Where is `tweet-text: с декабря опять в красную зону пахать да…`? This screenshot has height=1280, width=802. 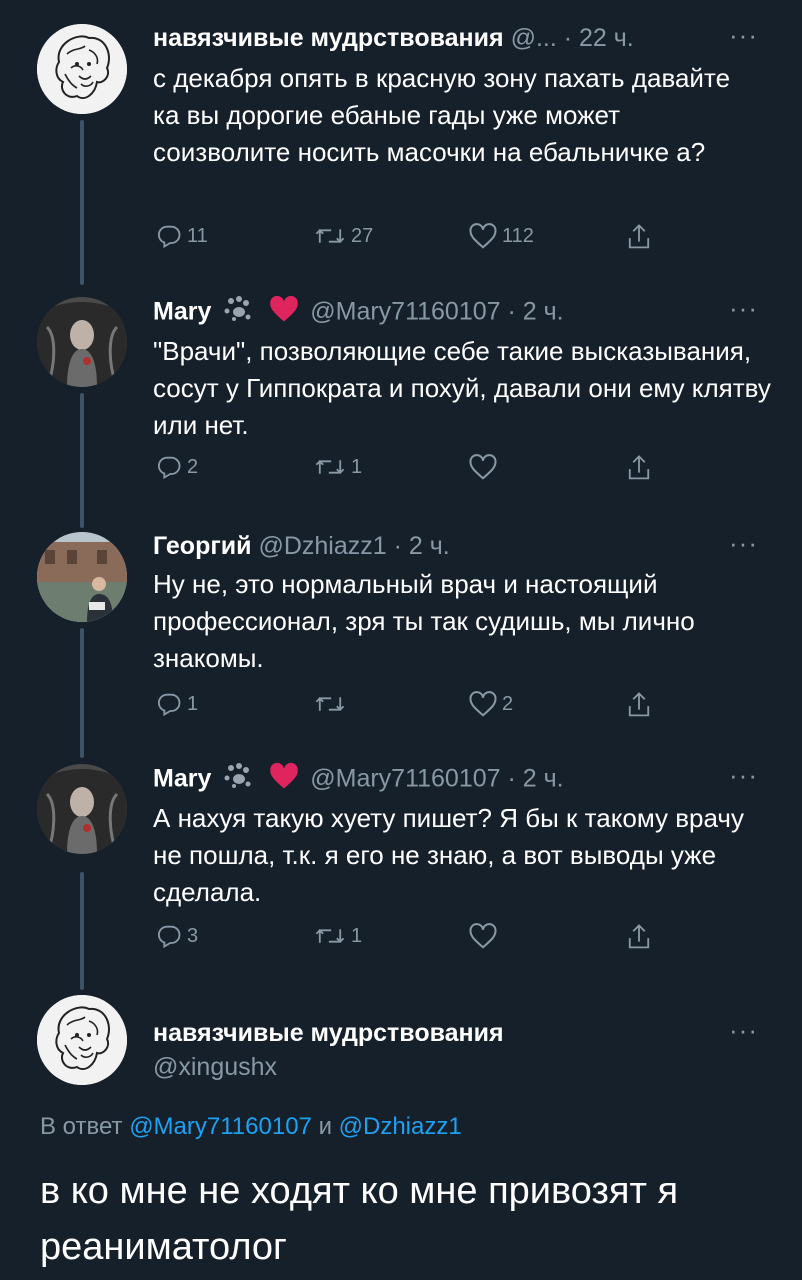 tweet-text: с декабря опять в красную зону пахать да… is located at coordinates (442, 115).